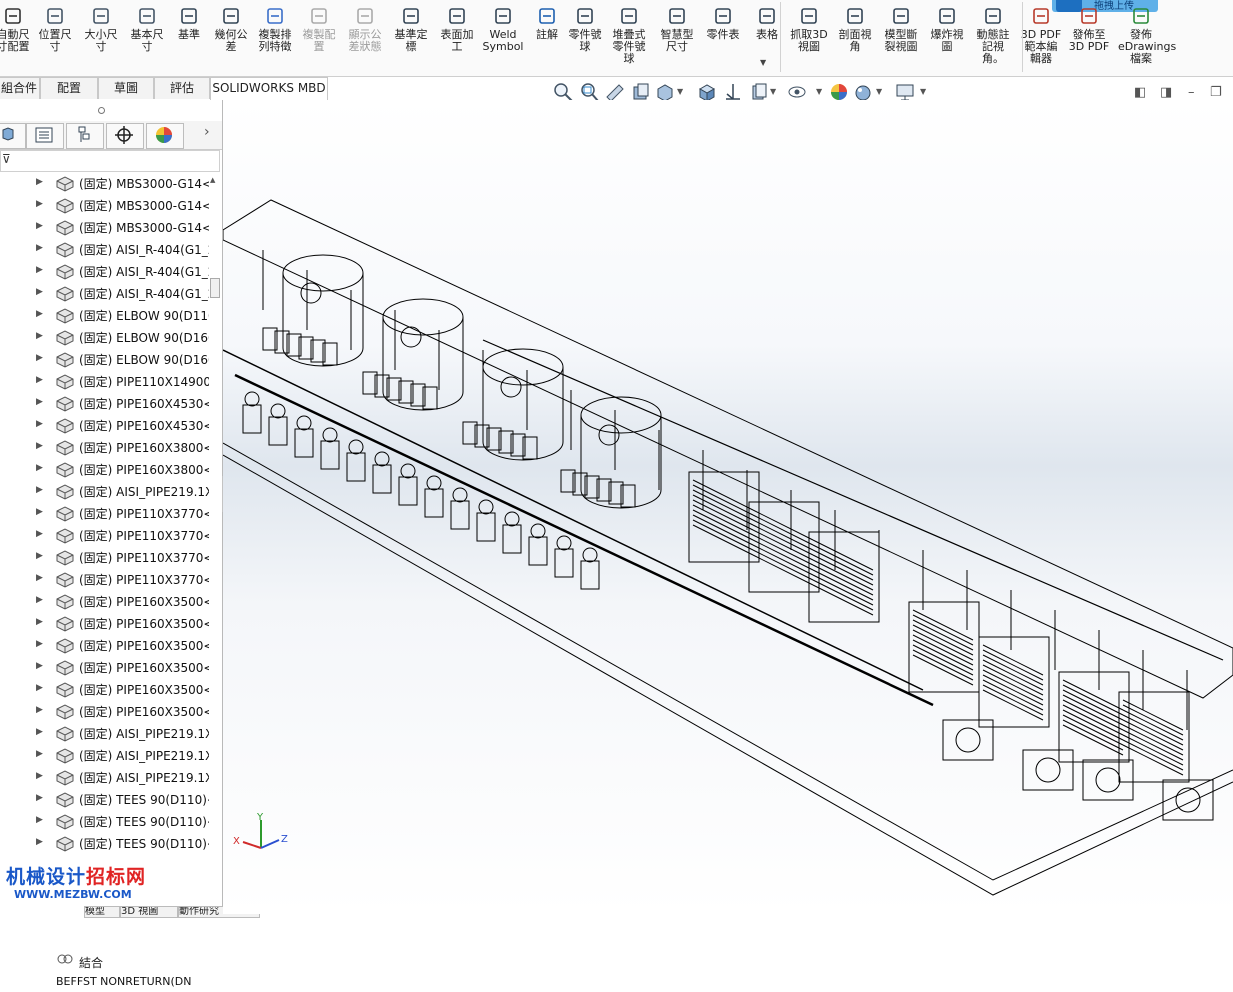 The width and height of the screenshot is (1233, 992). Describe the element at coordinates (110, 557) in the screenshot. I see `tree-item: ▶ (固定) PIPE110X3770<3` at that location.